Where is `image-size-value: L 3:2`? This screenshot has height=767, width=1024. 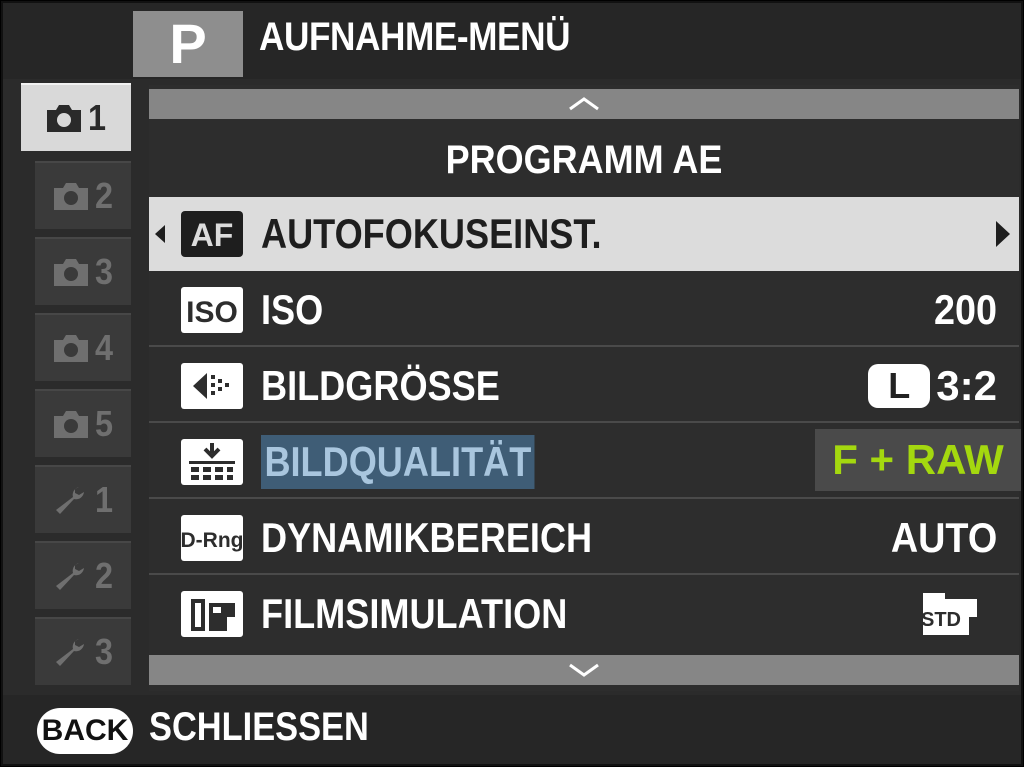
image-size-value: L 3:2 is located at coordinates (932, 386).